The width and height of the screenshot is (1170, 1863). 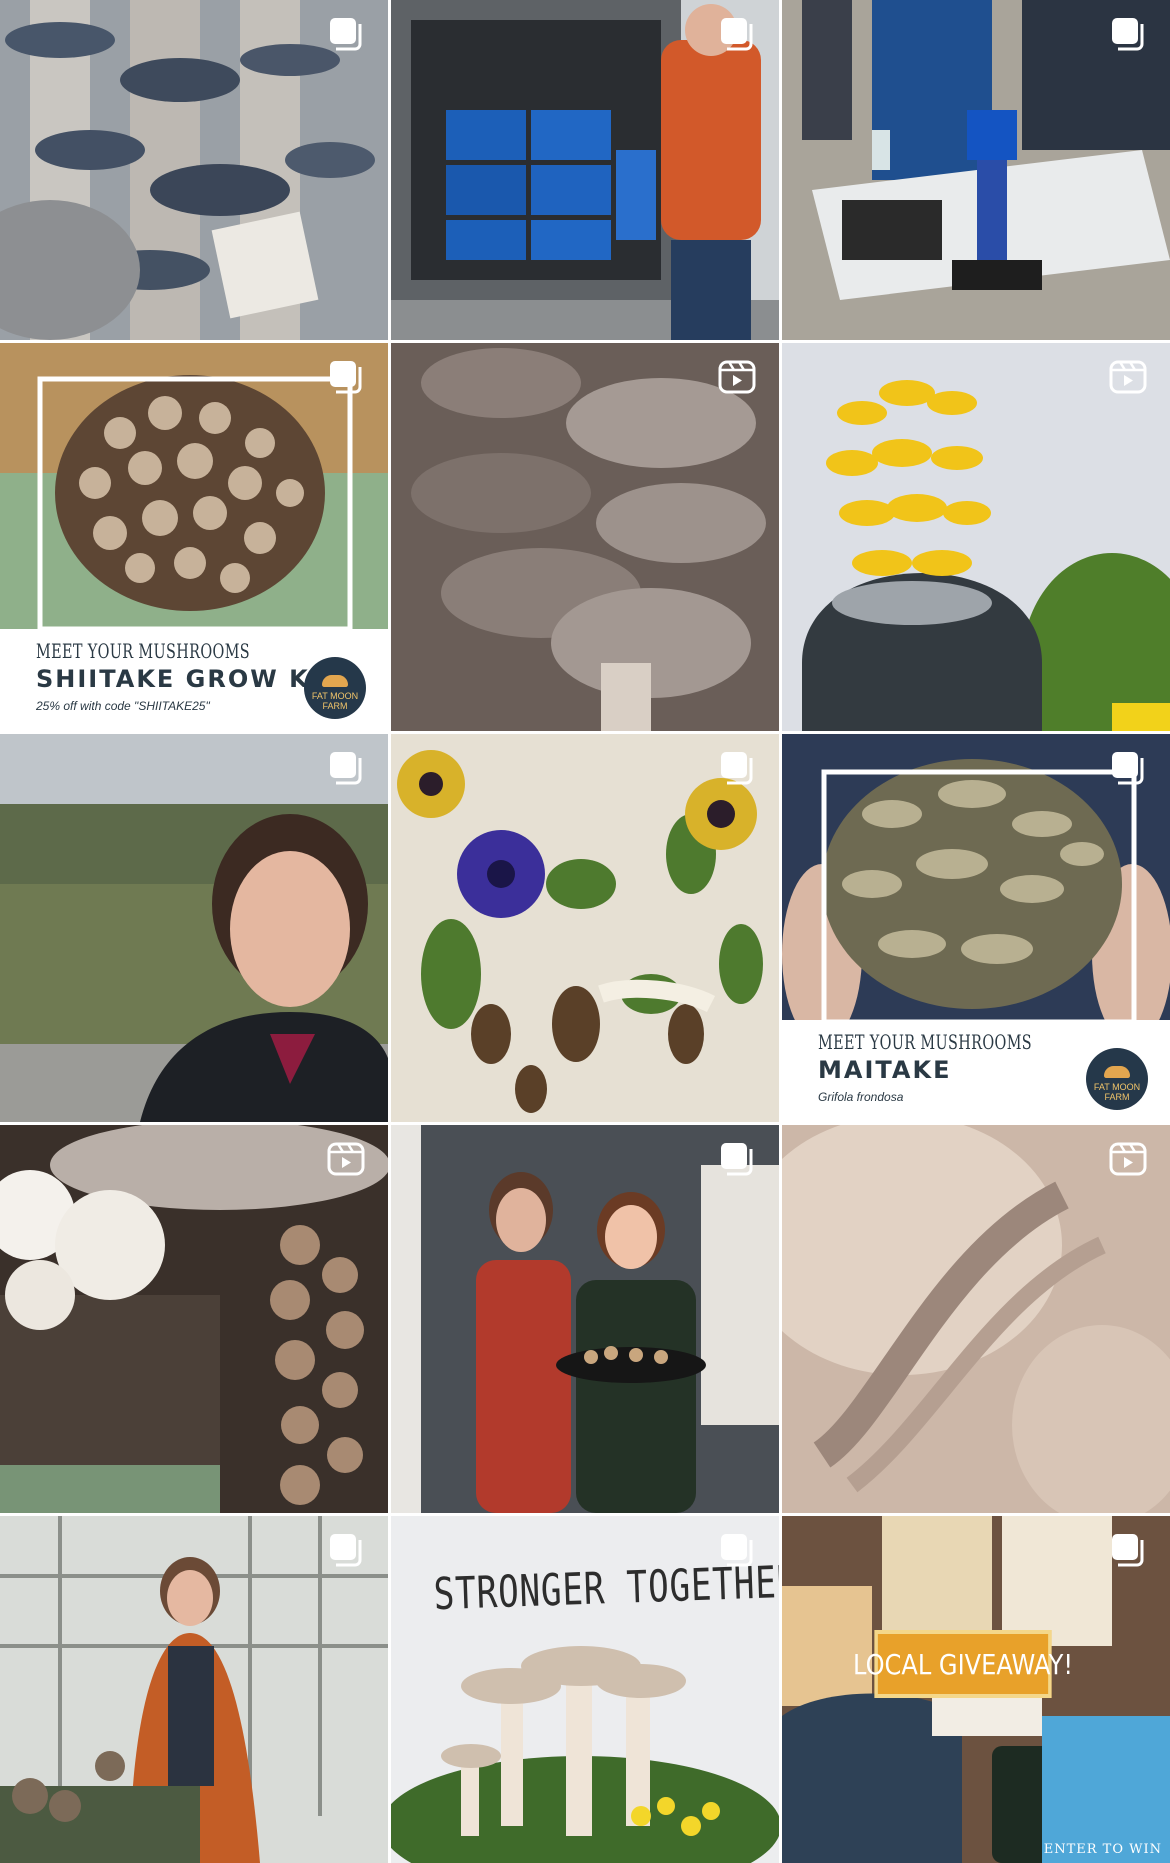 I want to click on post-tile-lions-mane-shiitake, so click(x=194, y=1319).